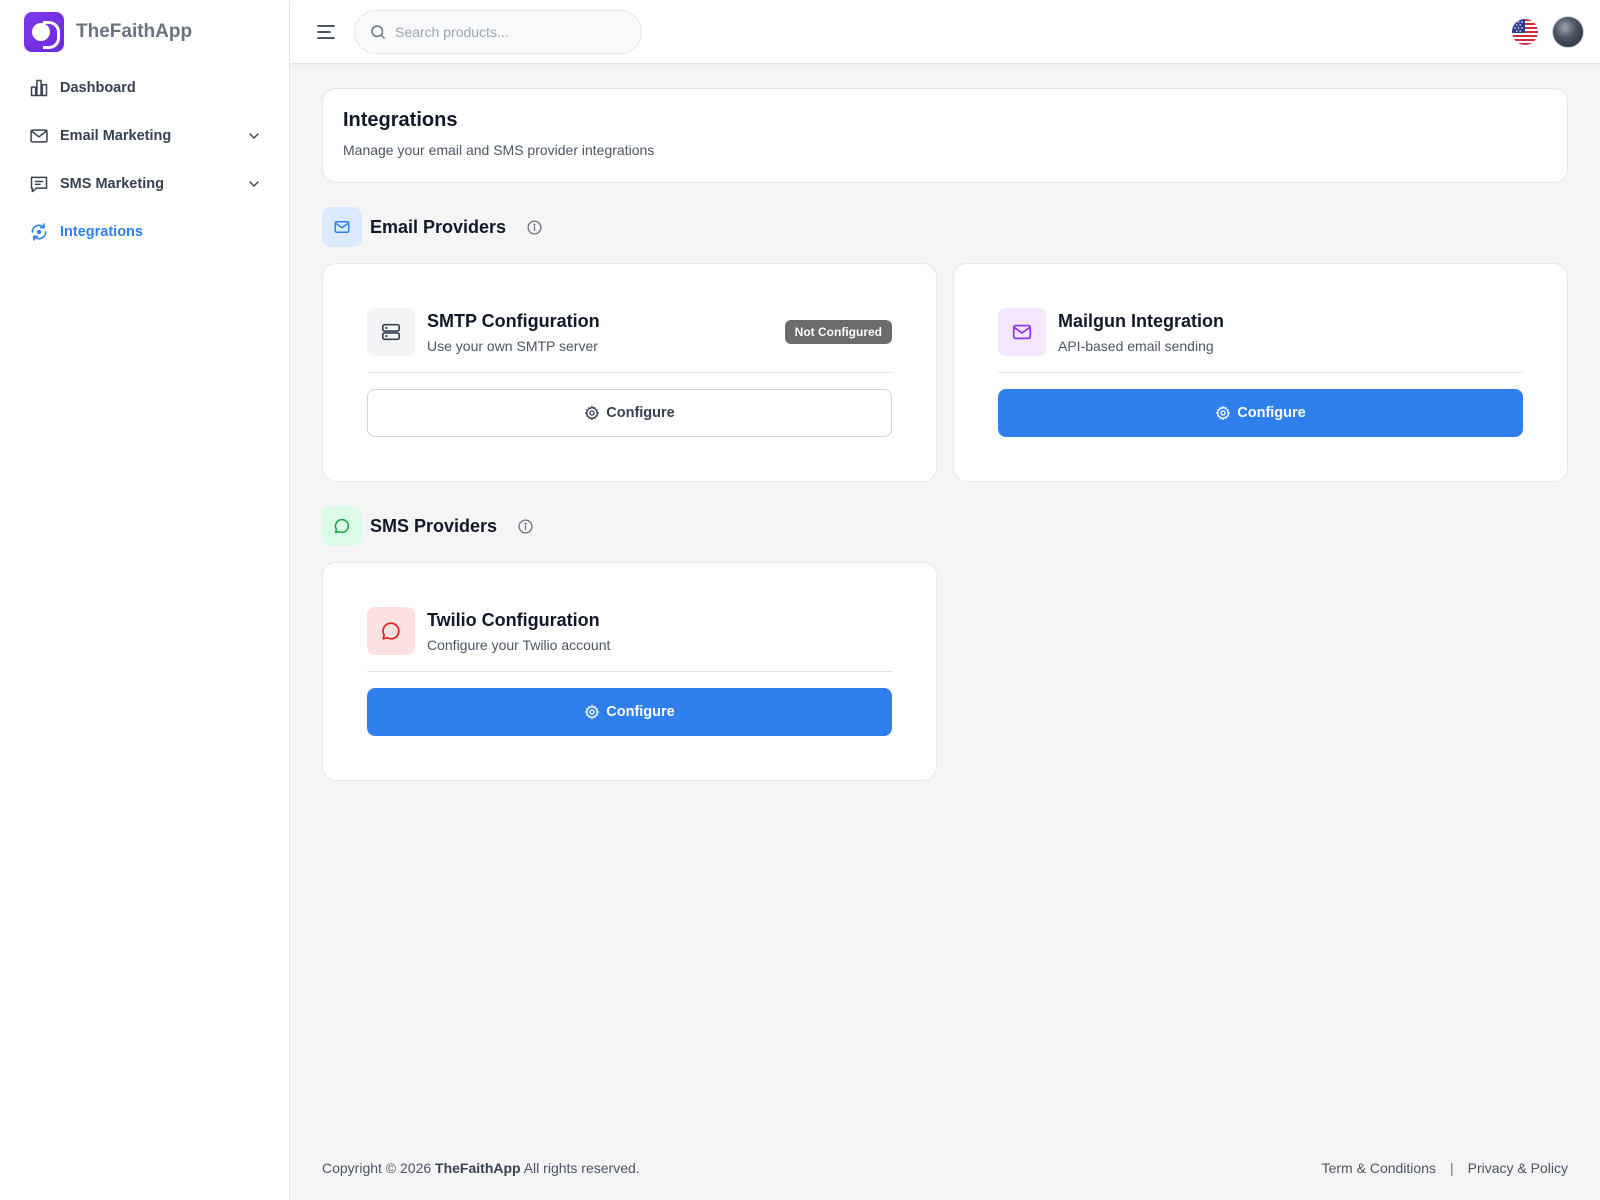 The image size is (1600, 1200). Describe the element at coordinates (101, 232) in the screenshot. I see `sidebar-item-label: Integrations` at that location.